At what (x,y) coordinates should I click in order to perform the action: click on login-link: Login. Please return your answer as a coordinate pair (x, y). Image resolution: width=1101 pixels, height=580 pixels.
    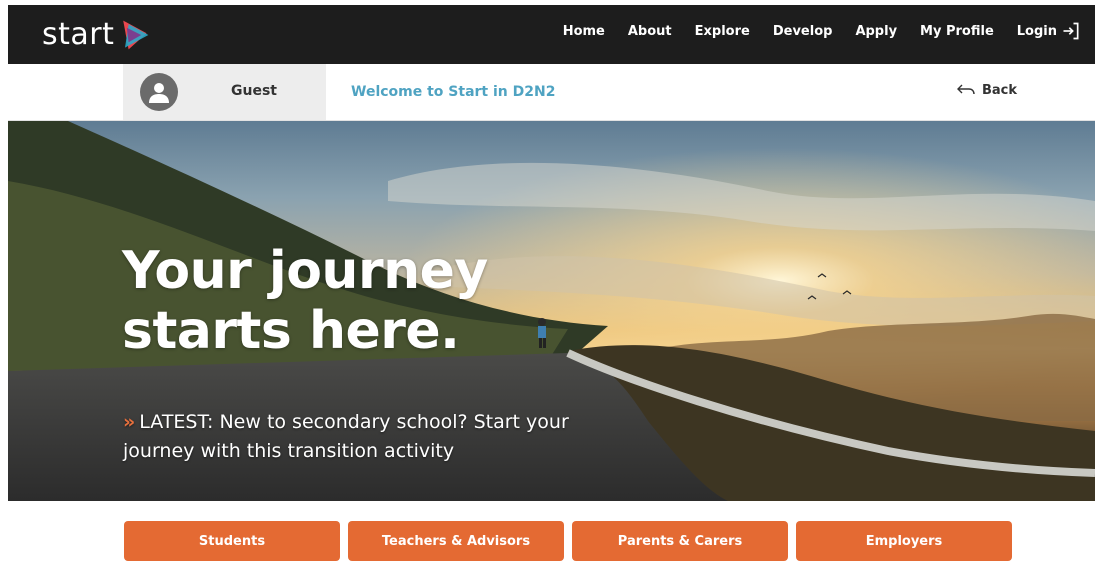
    Looking at the image, I should click on (1049, 31).